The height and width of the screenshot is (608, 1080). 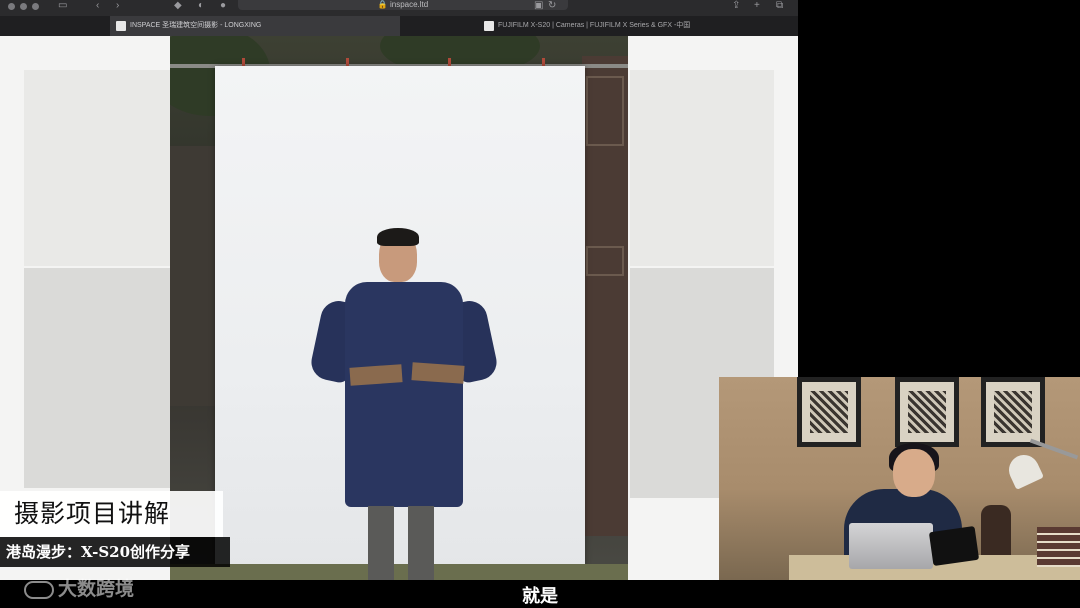 What do you see at coordinates (39, 590) in the screenshot?
I see `watermark-logo-icon` at bounding box center [39, 590].